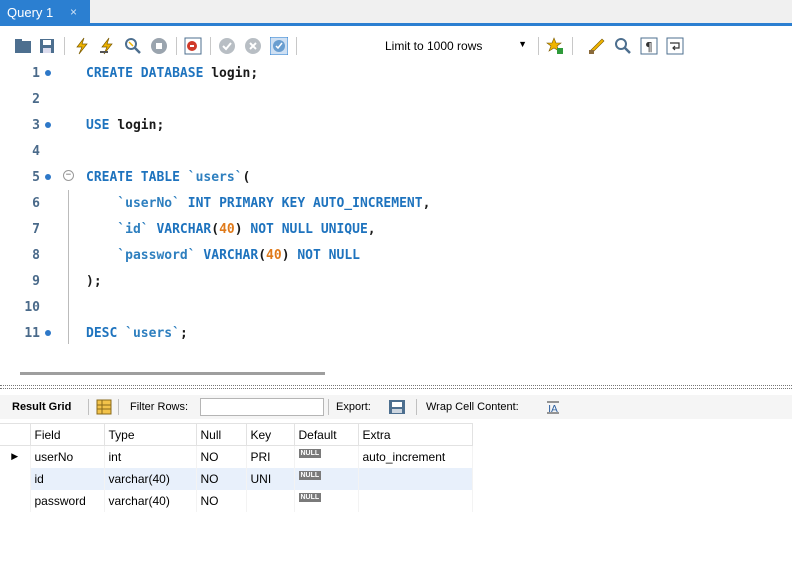  What do you see at coordinates (36, 177) in the screenshot?
I see `line-number: 5` at bounding box center [36, 177].